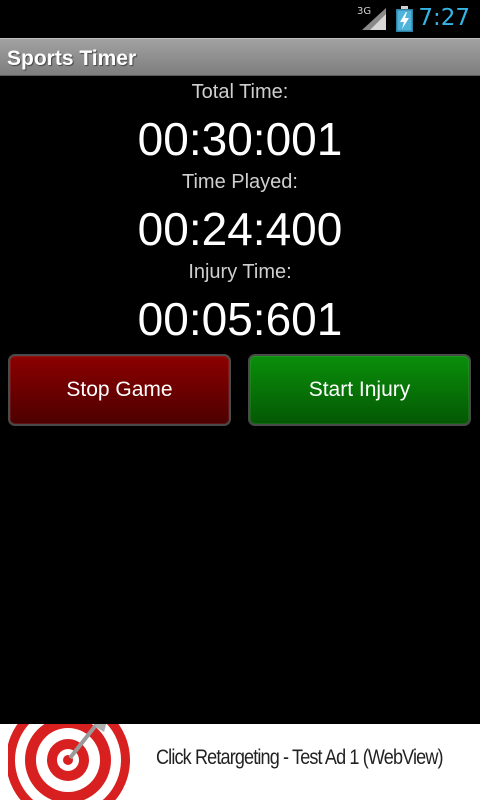 Image resolution: width=480 pixels, height=800 pixels. What do you see at coordinates (404, 19) in the screenshot?
I see `battery-charging-icon` at bounding box center [404, 19].